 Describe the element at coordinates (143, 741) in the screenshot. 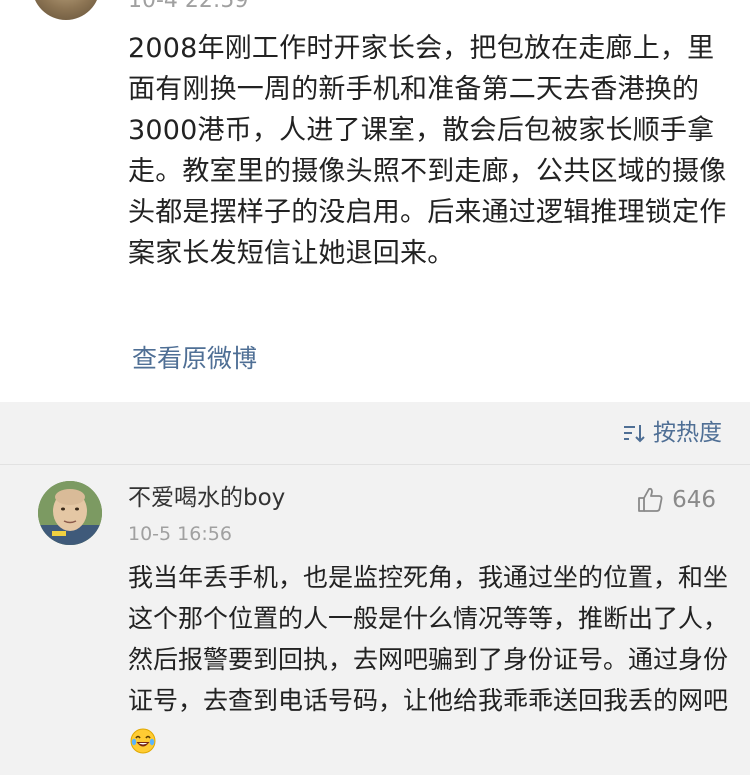

I see `laughing-tears-emoji-icon` at that location.